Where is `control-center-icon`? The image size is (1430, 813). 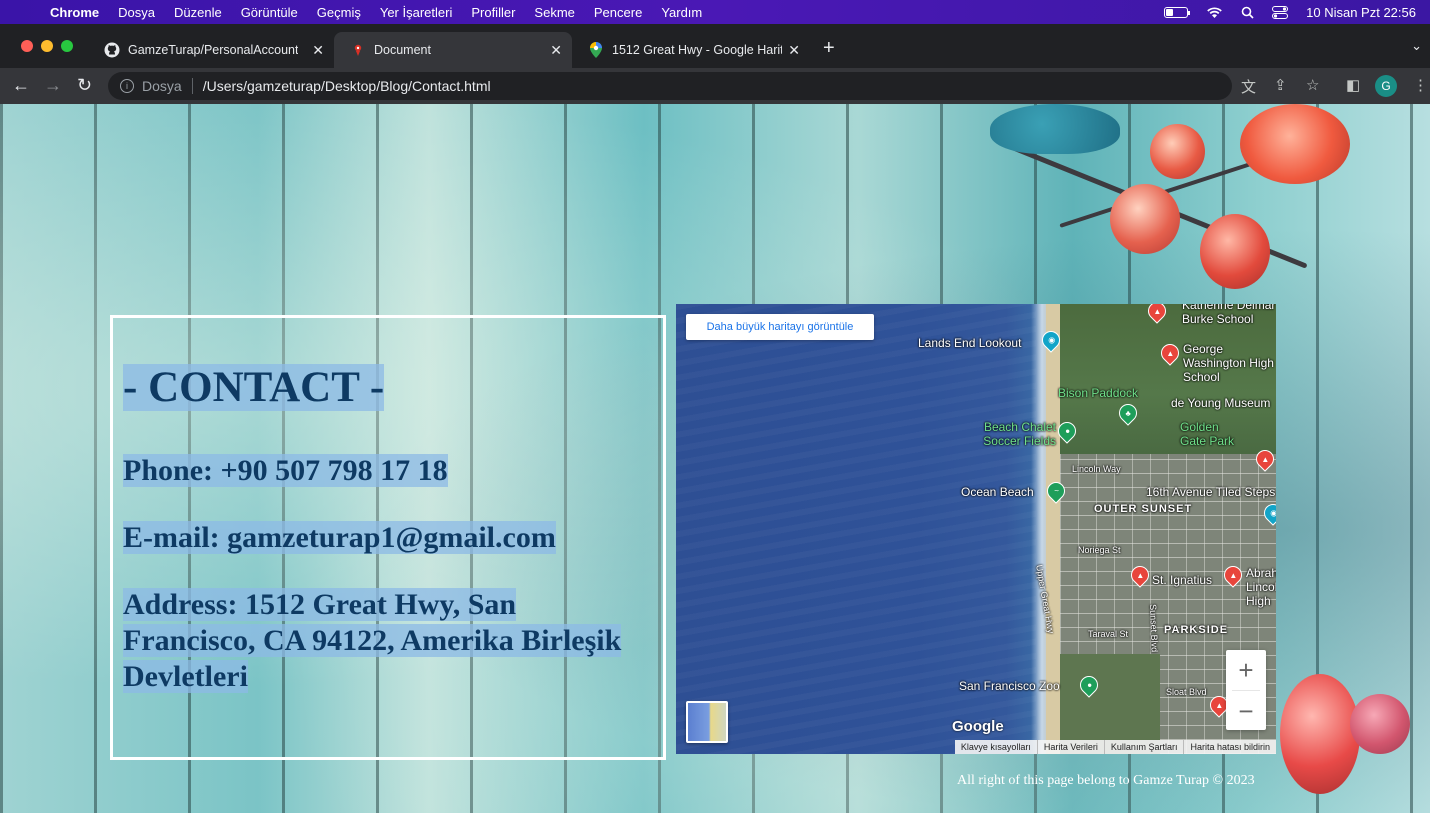
control-center-icon is located at coordinates (1280, 12).